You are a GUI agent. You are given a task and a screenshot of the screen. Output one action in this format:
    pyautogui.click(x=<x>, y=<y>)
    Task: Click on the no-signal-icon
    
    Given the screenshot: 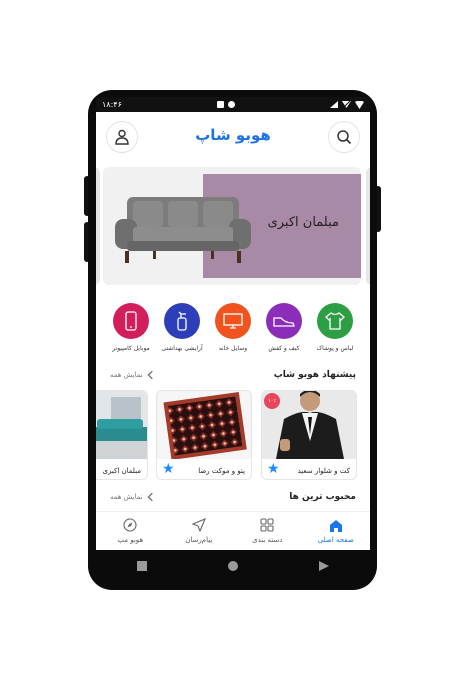 What is the action you would take?
    pyautogui.click(x=346, y=104)
    